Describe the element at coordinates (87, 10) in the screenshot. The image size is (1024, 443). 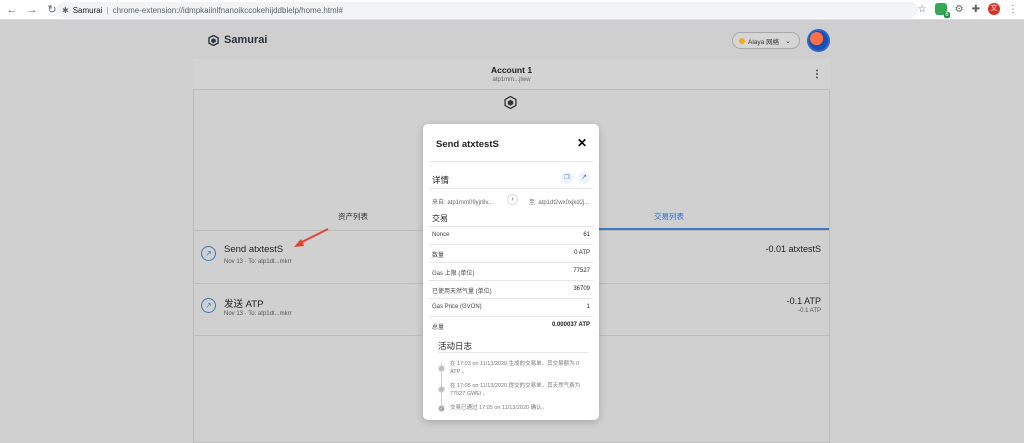
I see `site-name: Samurai` at that location.